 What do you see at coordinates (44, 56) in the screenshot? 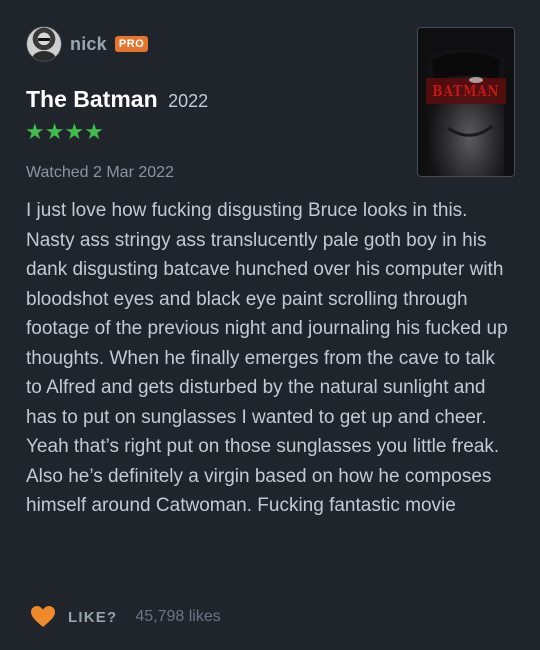
I see `avatar-shoulders` at bounding box center [44, 56].